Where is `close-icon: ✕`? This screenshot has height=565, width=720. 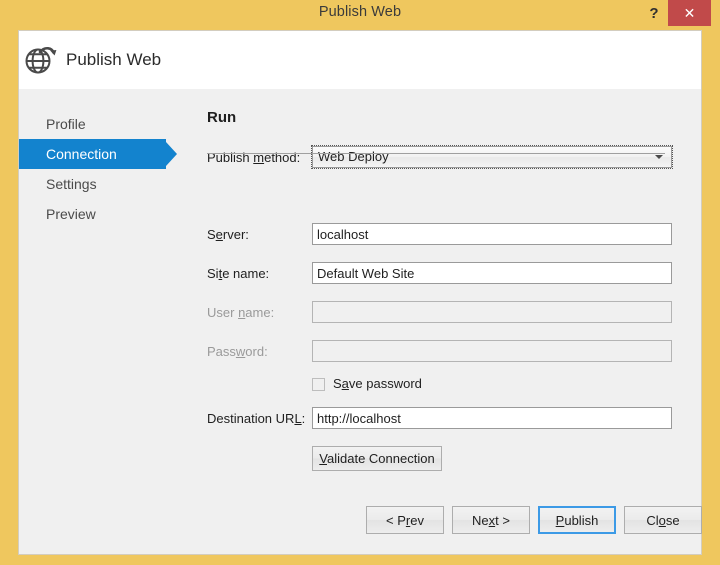
close-icon: ✕ is located at coordinates (689, 13).